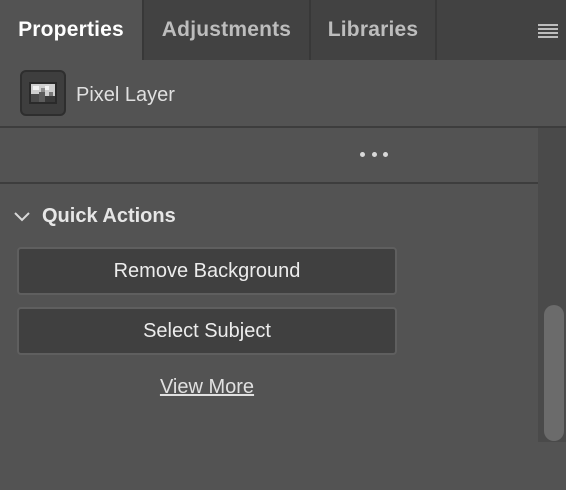 This screenshot has height=490, width=566. I want to click on more-options-icon, so click(374, 154).